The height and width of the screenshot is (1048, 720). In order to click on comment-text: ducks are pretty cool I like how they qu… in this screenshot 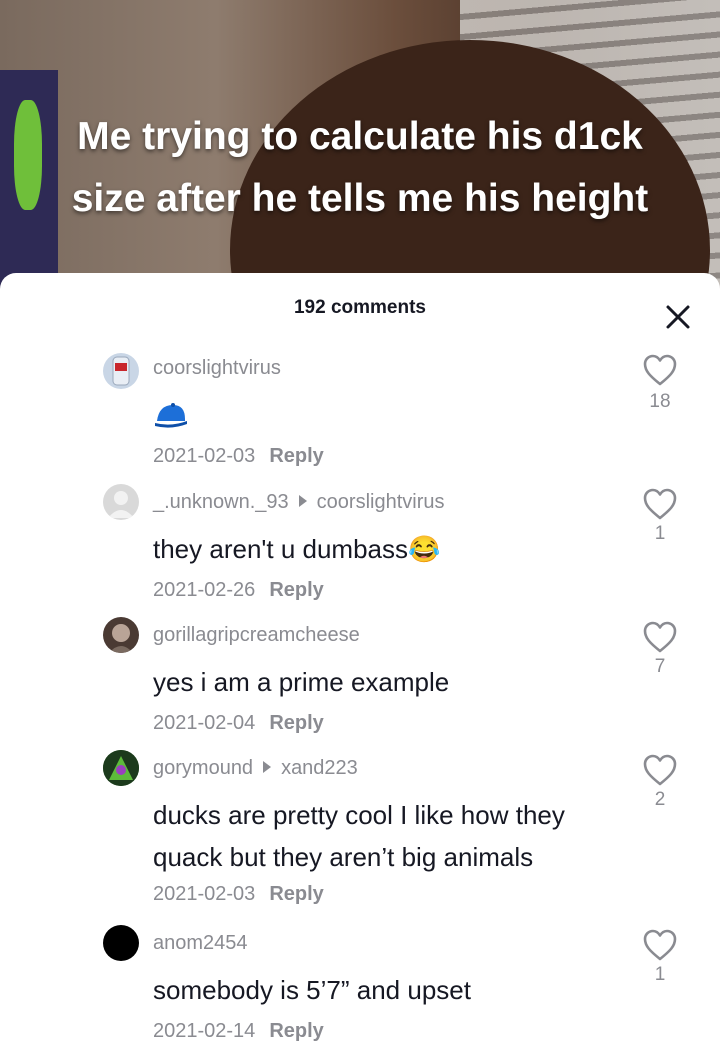, I will do `click(359, 836)`.